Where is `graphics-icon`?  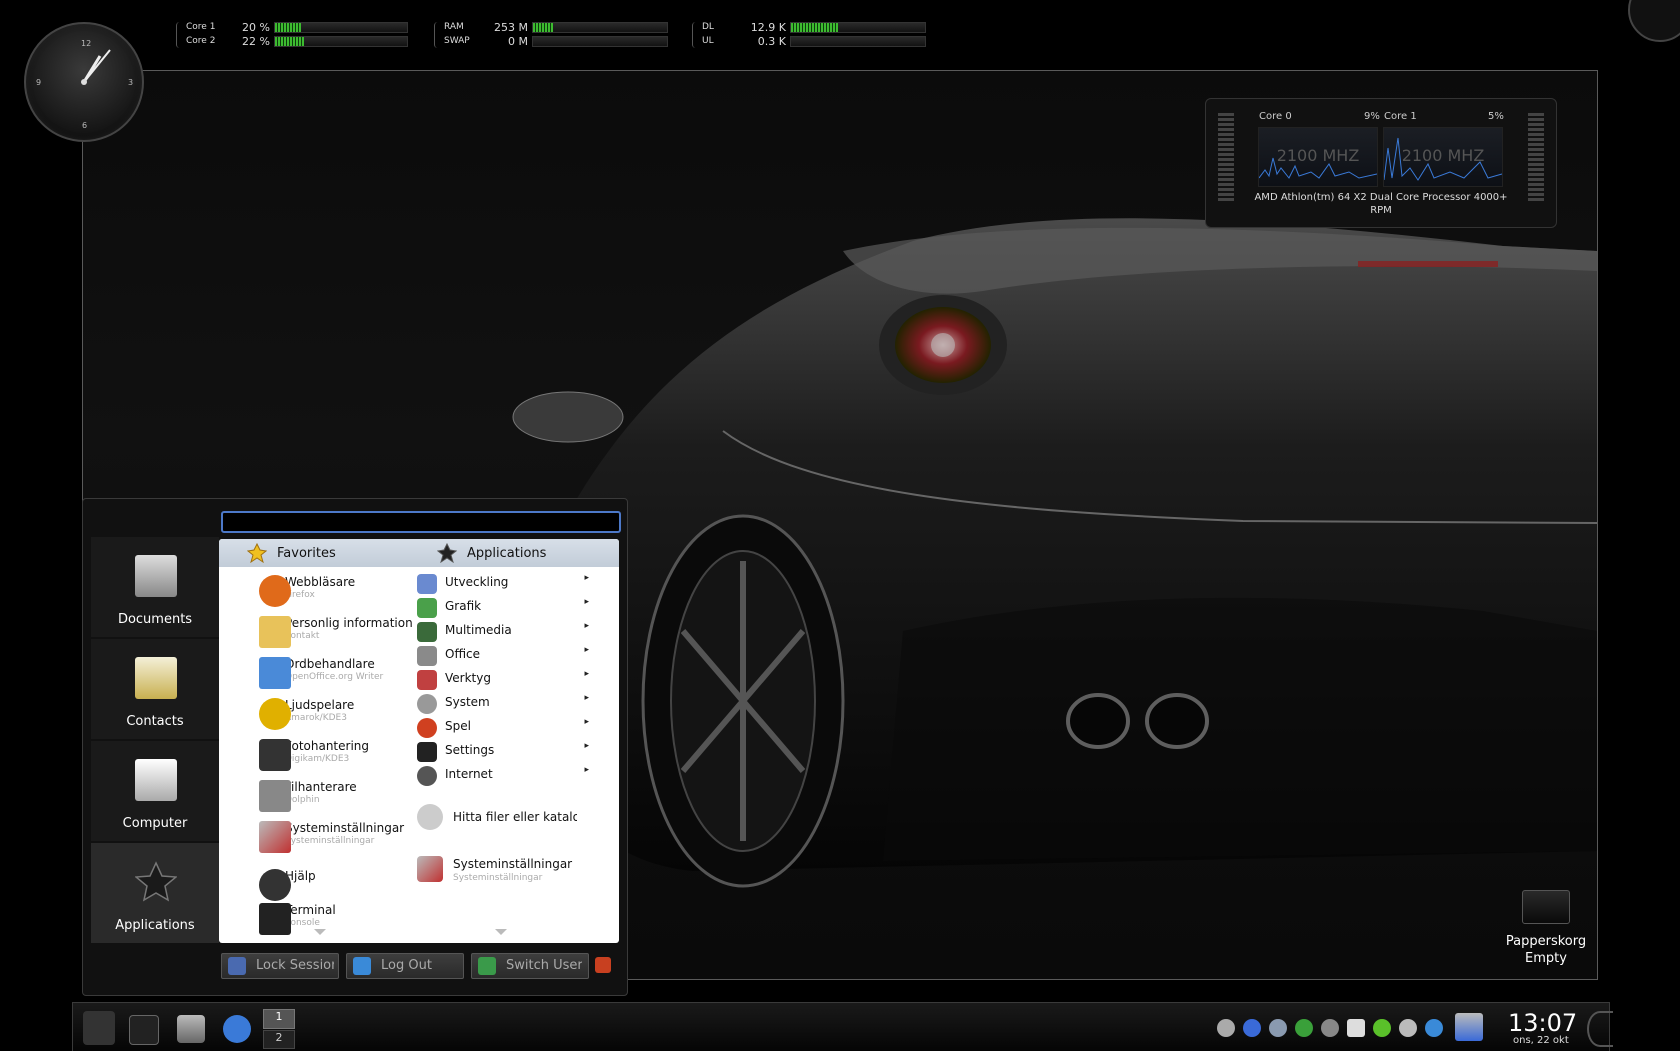
graphics-icon is located at coordinates (427, 608).